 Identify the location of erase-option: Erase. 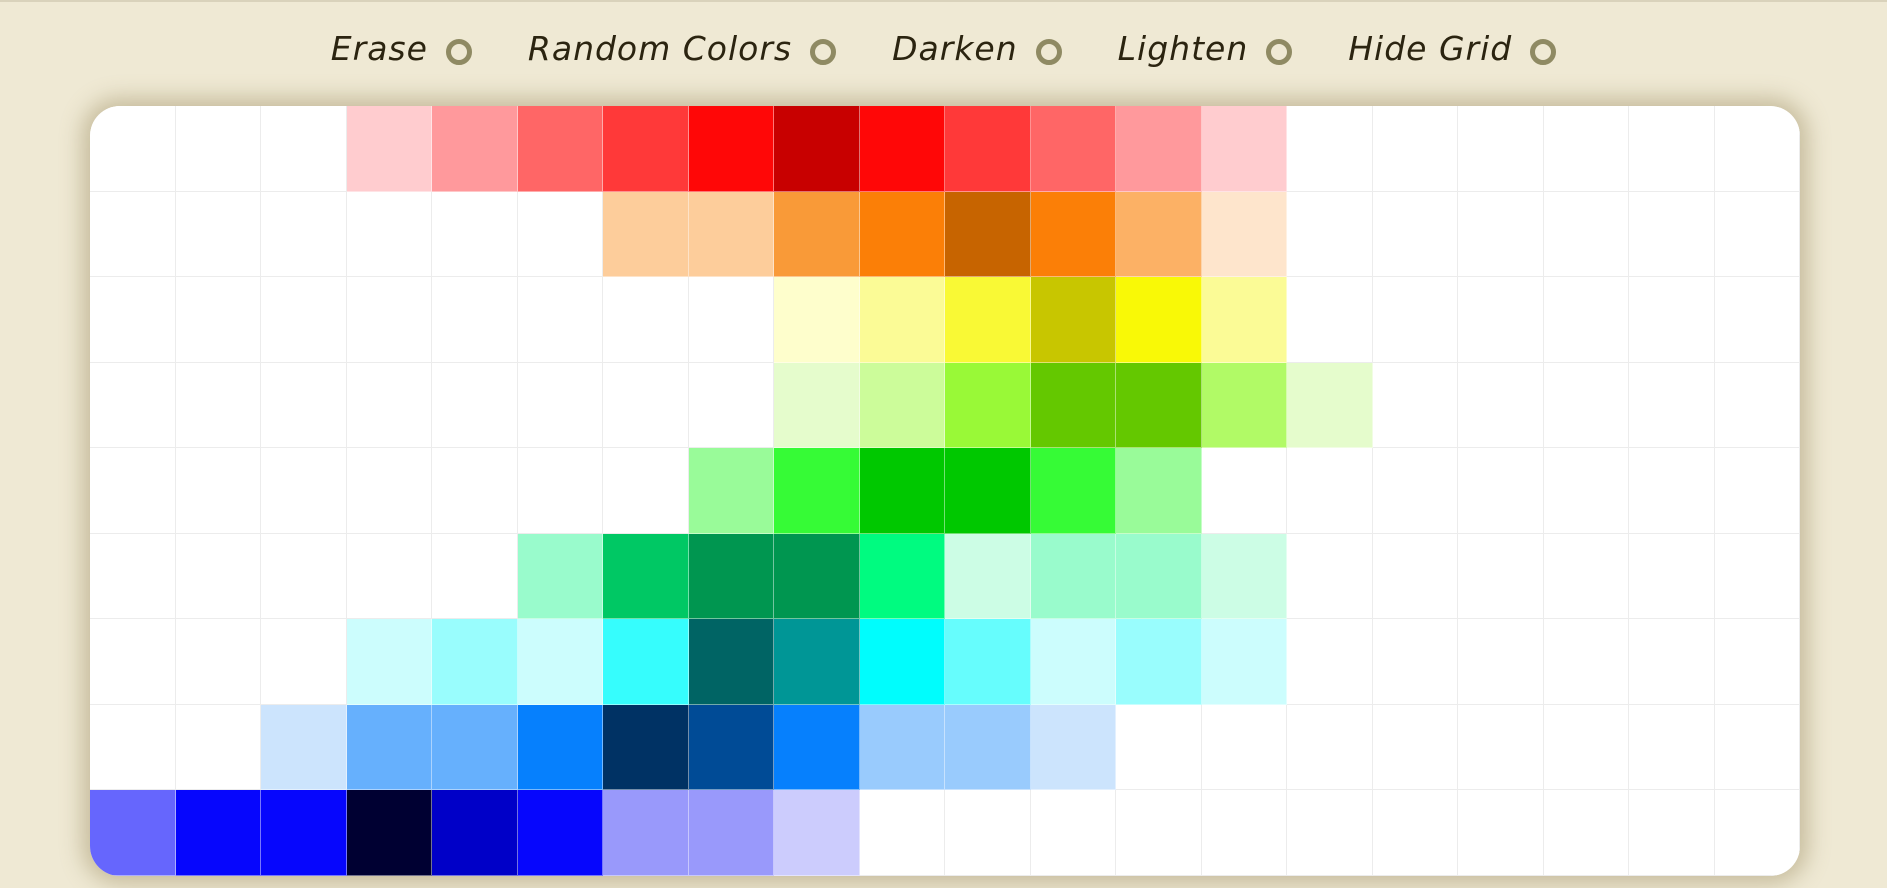
(401, 48).